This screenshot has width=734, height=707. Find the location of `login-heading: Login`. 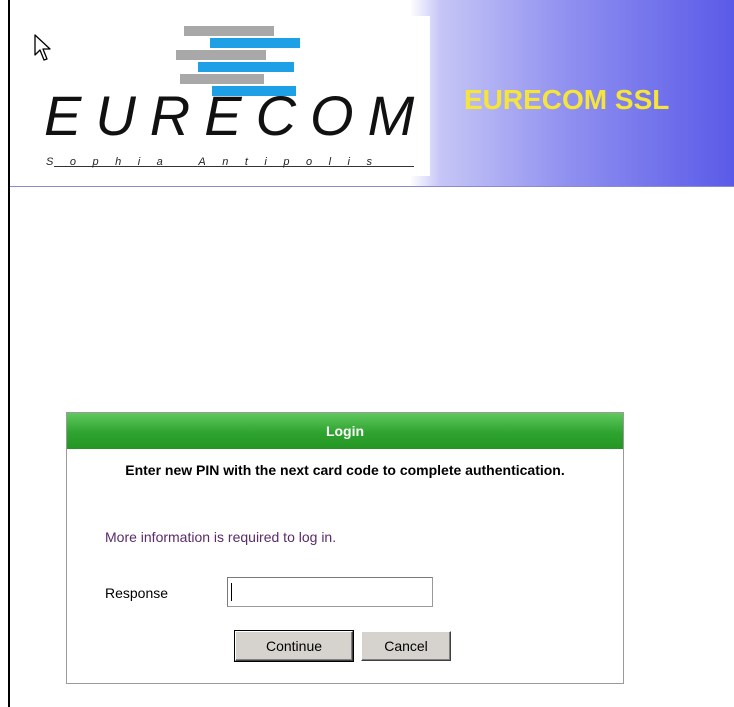

login-heading: Login is located at coordinates (345, 431).